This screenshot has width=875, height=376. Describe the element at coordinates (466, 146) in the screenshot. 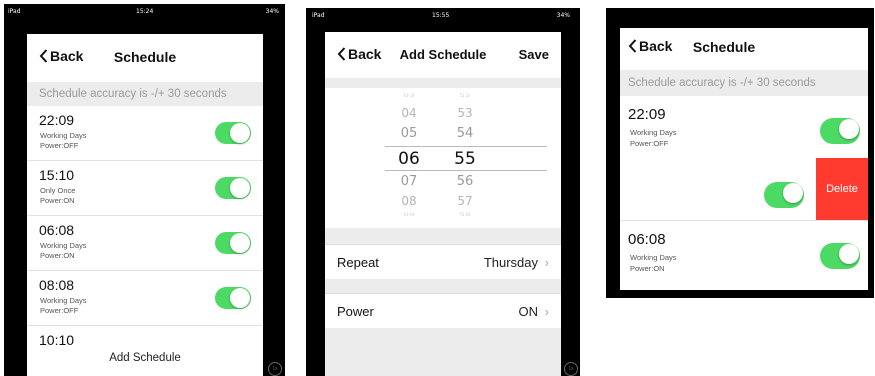

I see `picker-selection-top` at that location.